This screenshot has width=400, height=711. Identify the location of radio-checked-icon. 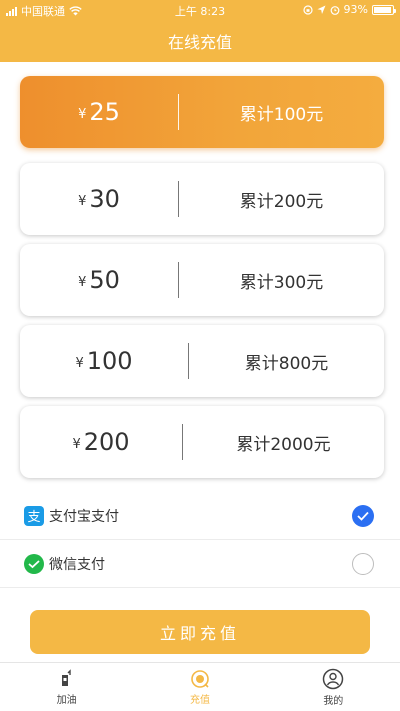
(363, 515).